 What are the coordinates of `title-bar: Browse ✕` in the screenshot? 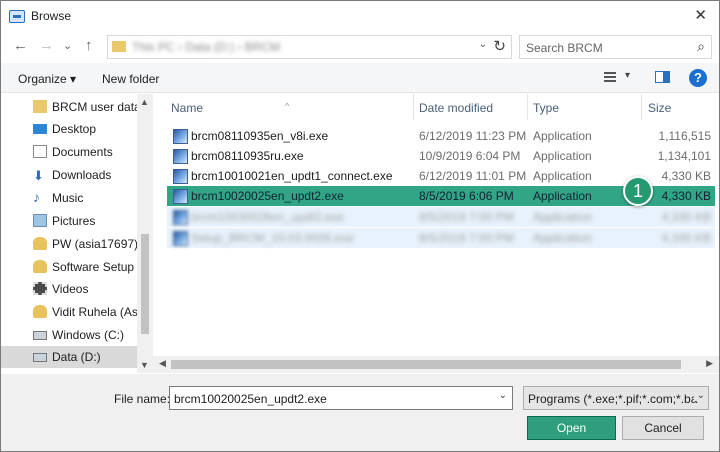 It's located at (360, 16).